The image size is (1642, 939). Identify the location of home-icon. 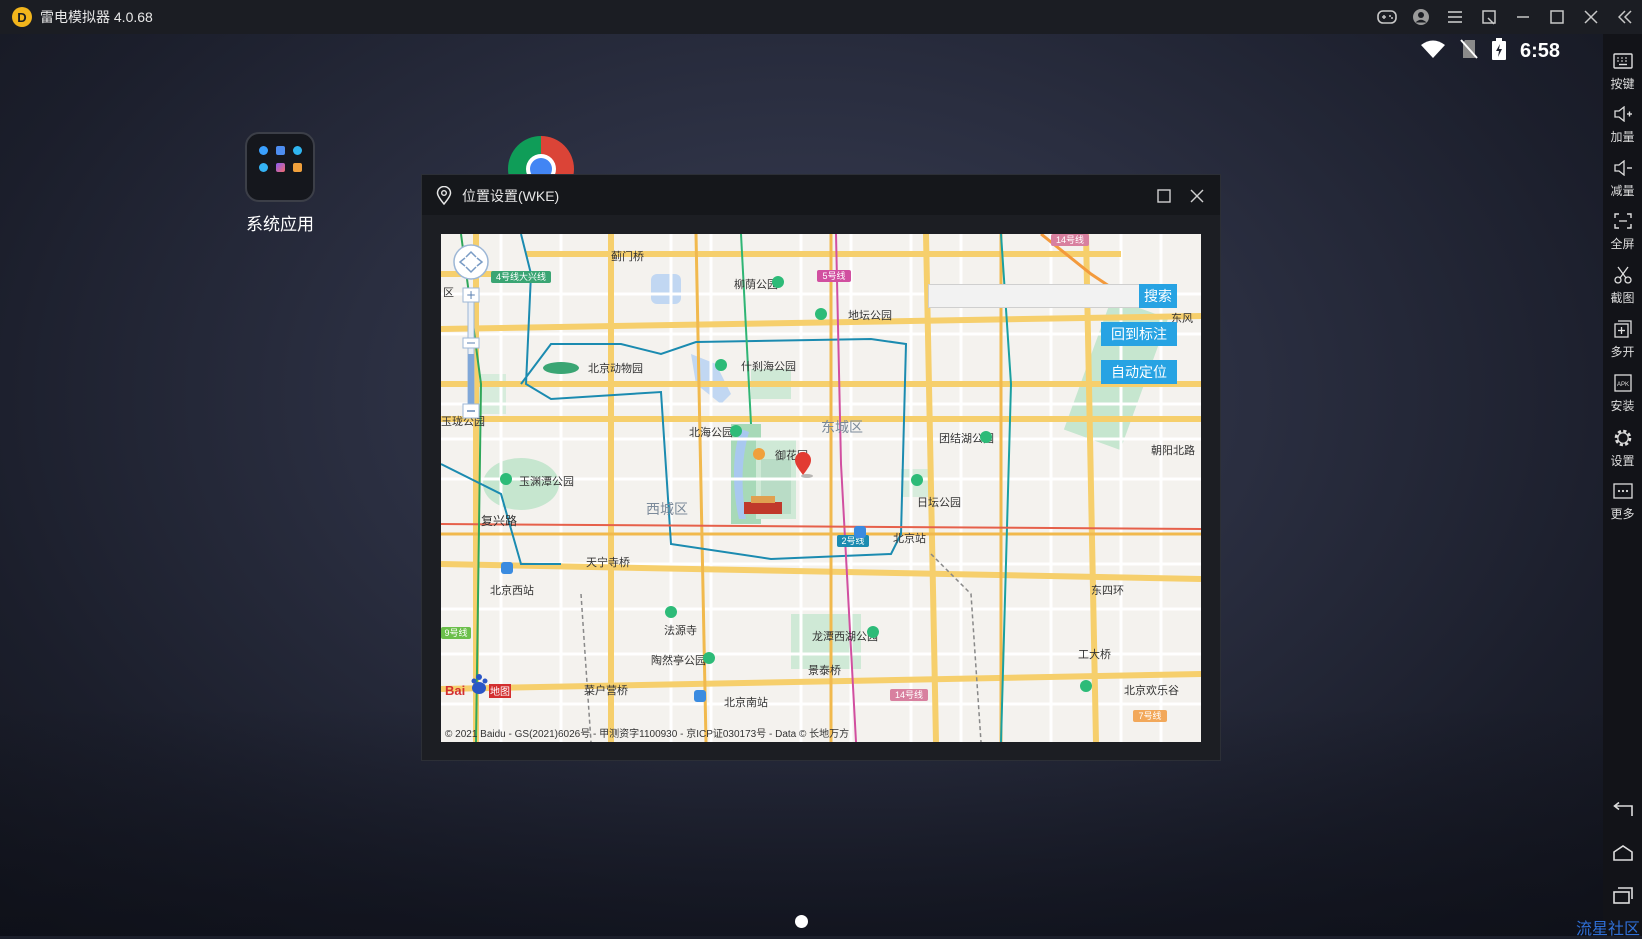
(1623, 855).